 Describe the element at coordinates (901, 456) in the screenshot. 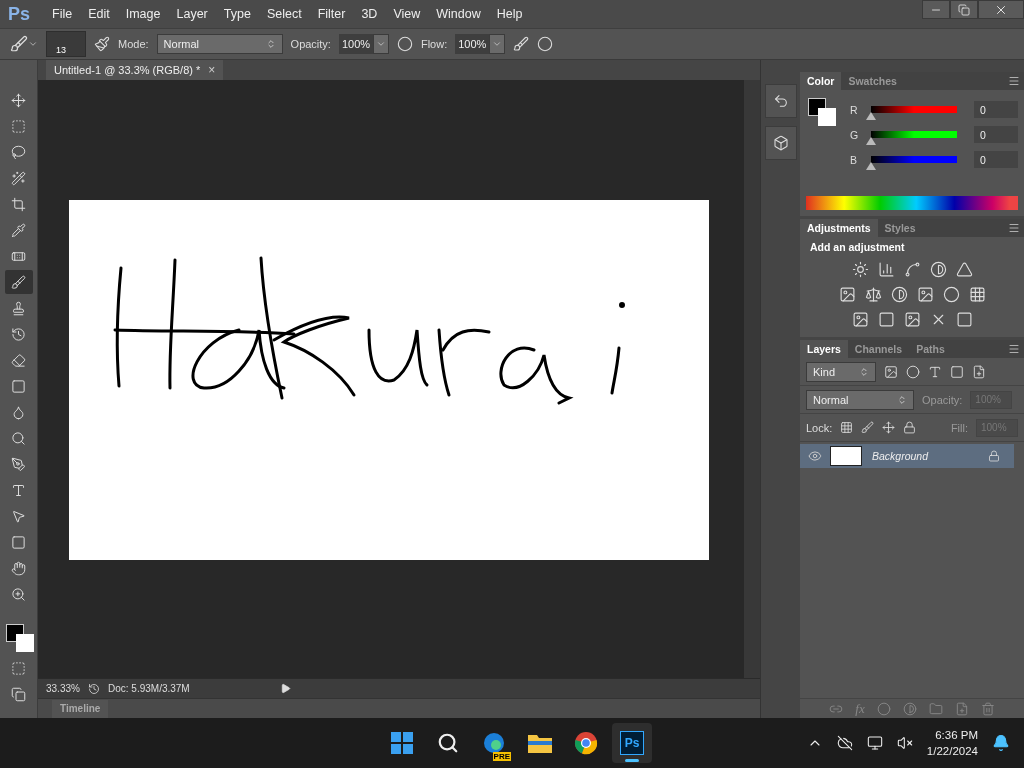

I see `layer-name: Background` at that location.